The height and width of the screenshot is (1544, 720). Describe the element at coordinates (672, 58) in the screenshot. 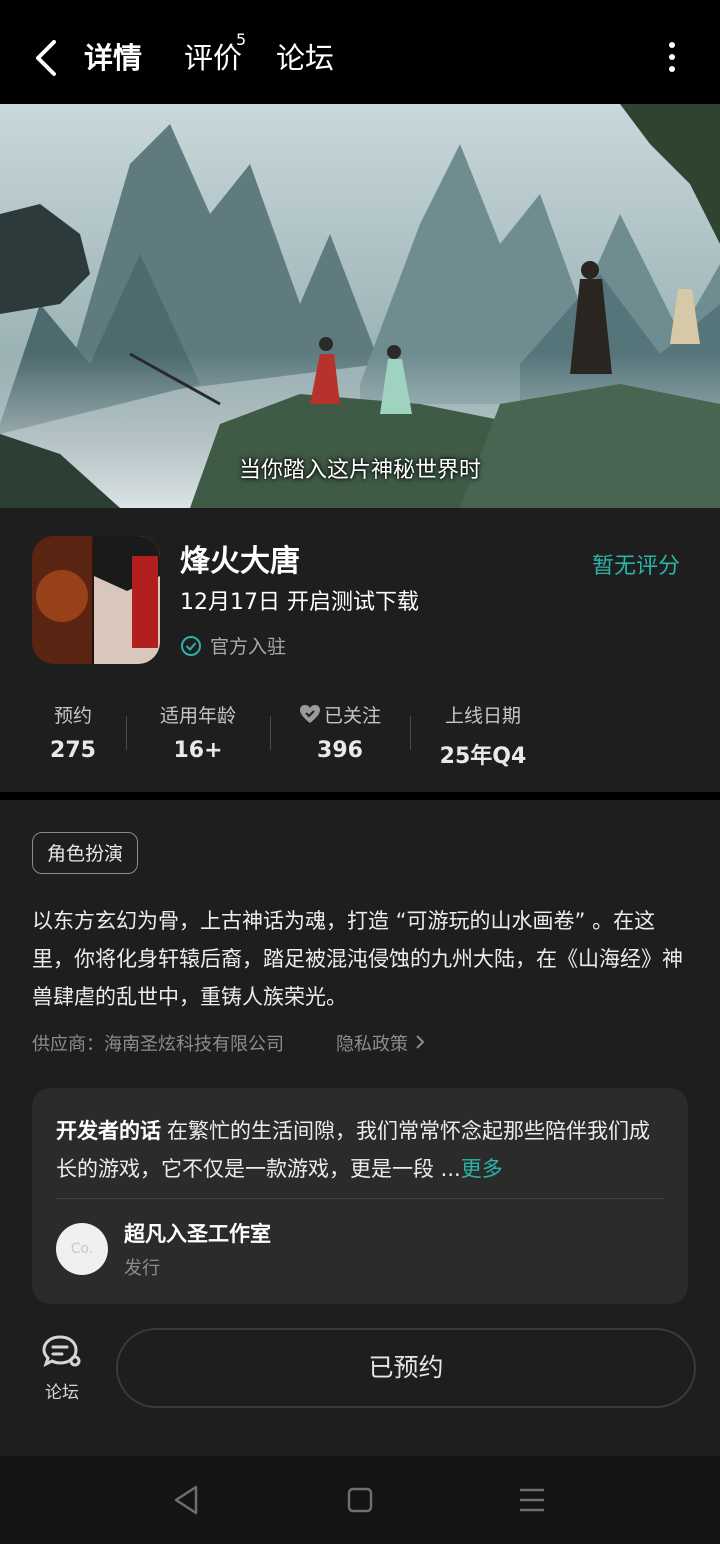

I see `more-options-icon` at that location.